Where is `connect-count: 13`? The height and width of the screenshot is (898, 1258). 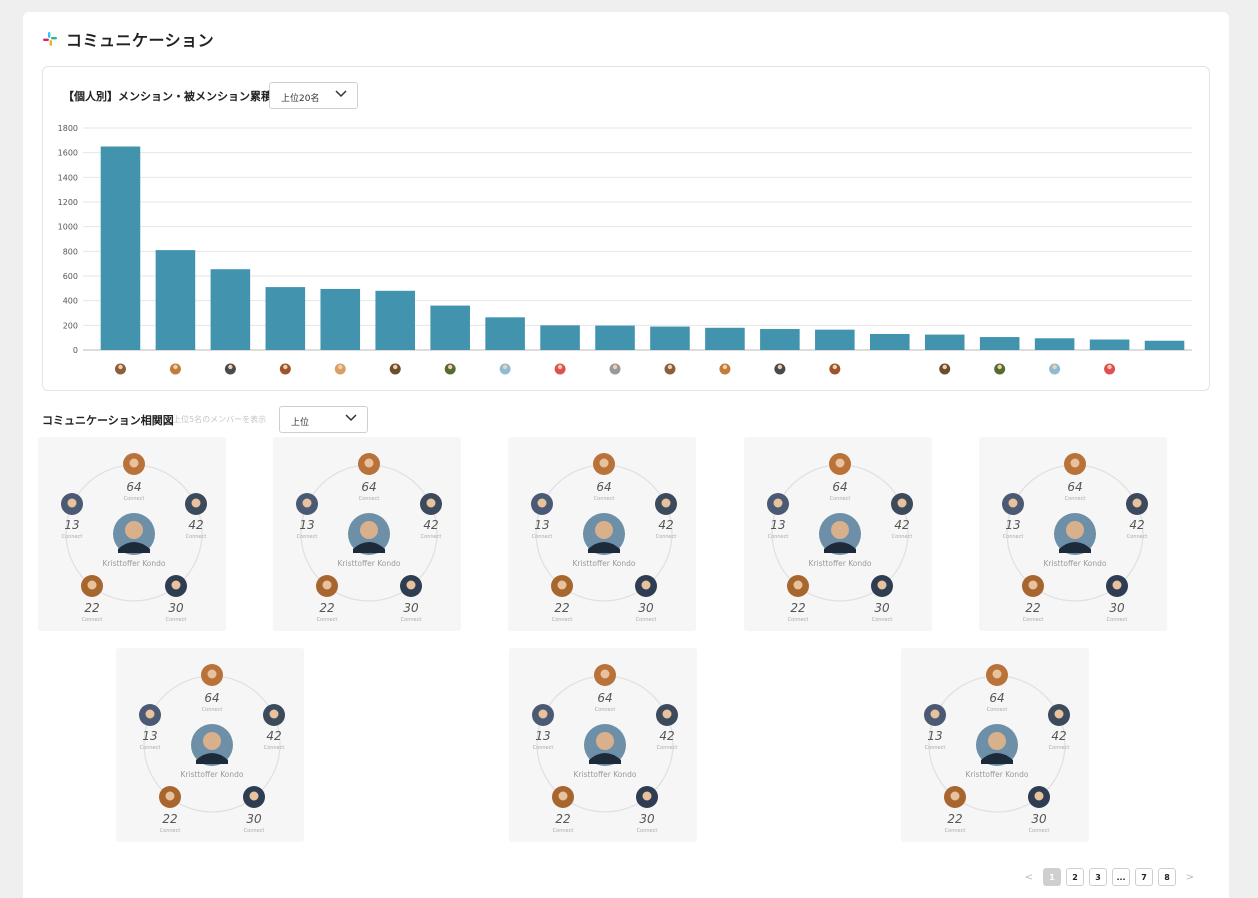 connect-count: 13 is located at coordinates (71, 525).